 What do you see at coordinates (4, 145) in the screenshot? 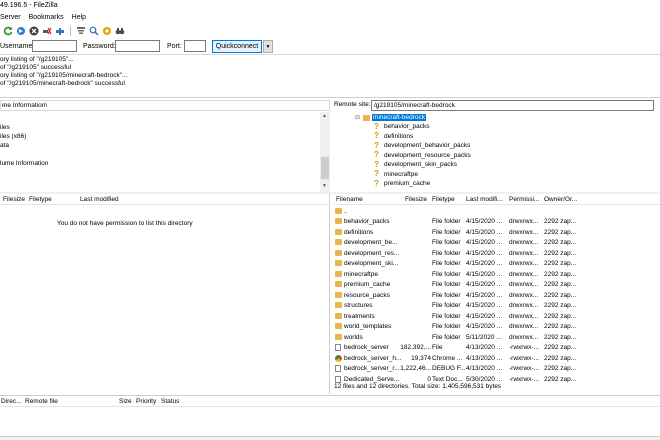
I see `local-tree-item: ata` at bounding box center [4, 145].